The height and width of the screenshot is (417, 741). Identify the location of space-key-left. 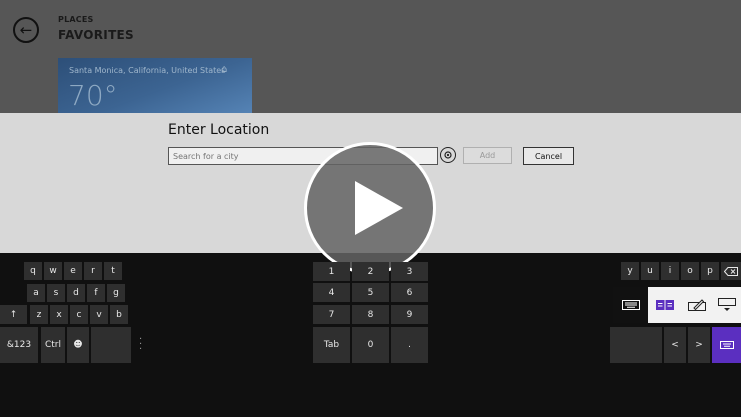
(111, 345).